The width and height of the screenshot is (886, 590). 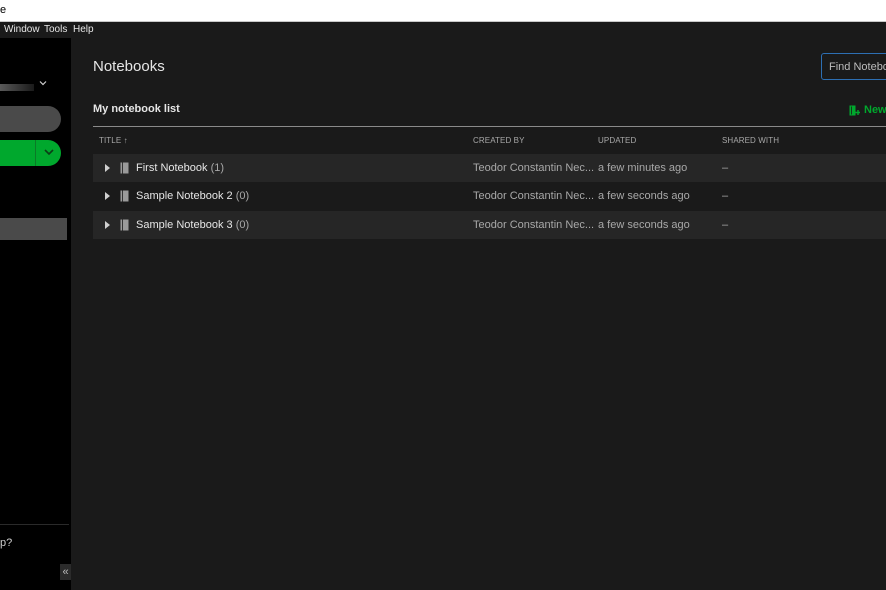 What do you see at coordinates (443, 11) in the screenshot?
I see `window-titlebar: e` at bounding box center [443, 11].